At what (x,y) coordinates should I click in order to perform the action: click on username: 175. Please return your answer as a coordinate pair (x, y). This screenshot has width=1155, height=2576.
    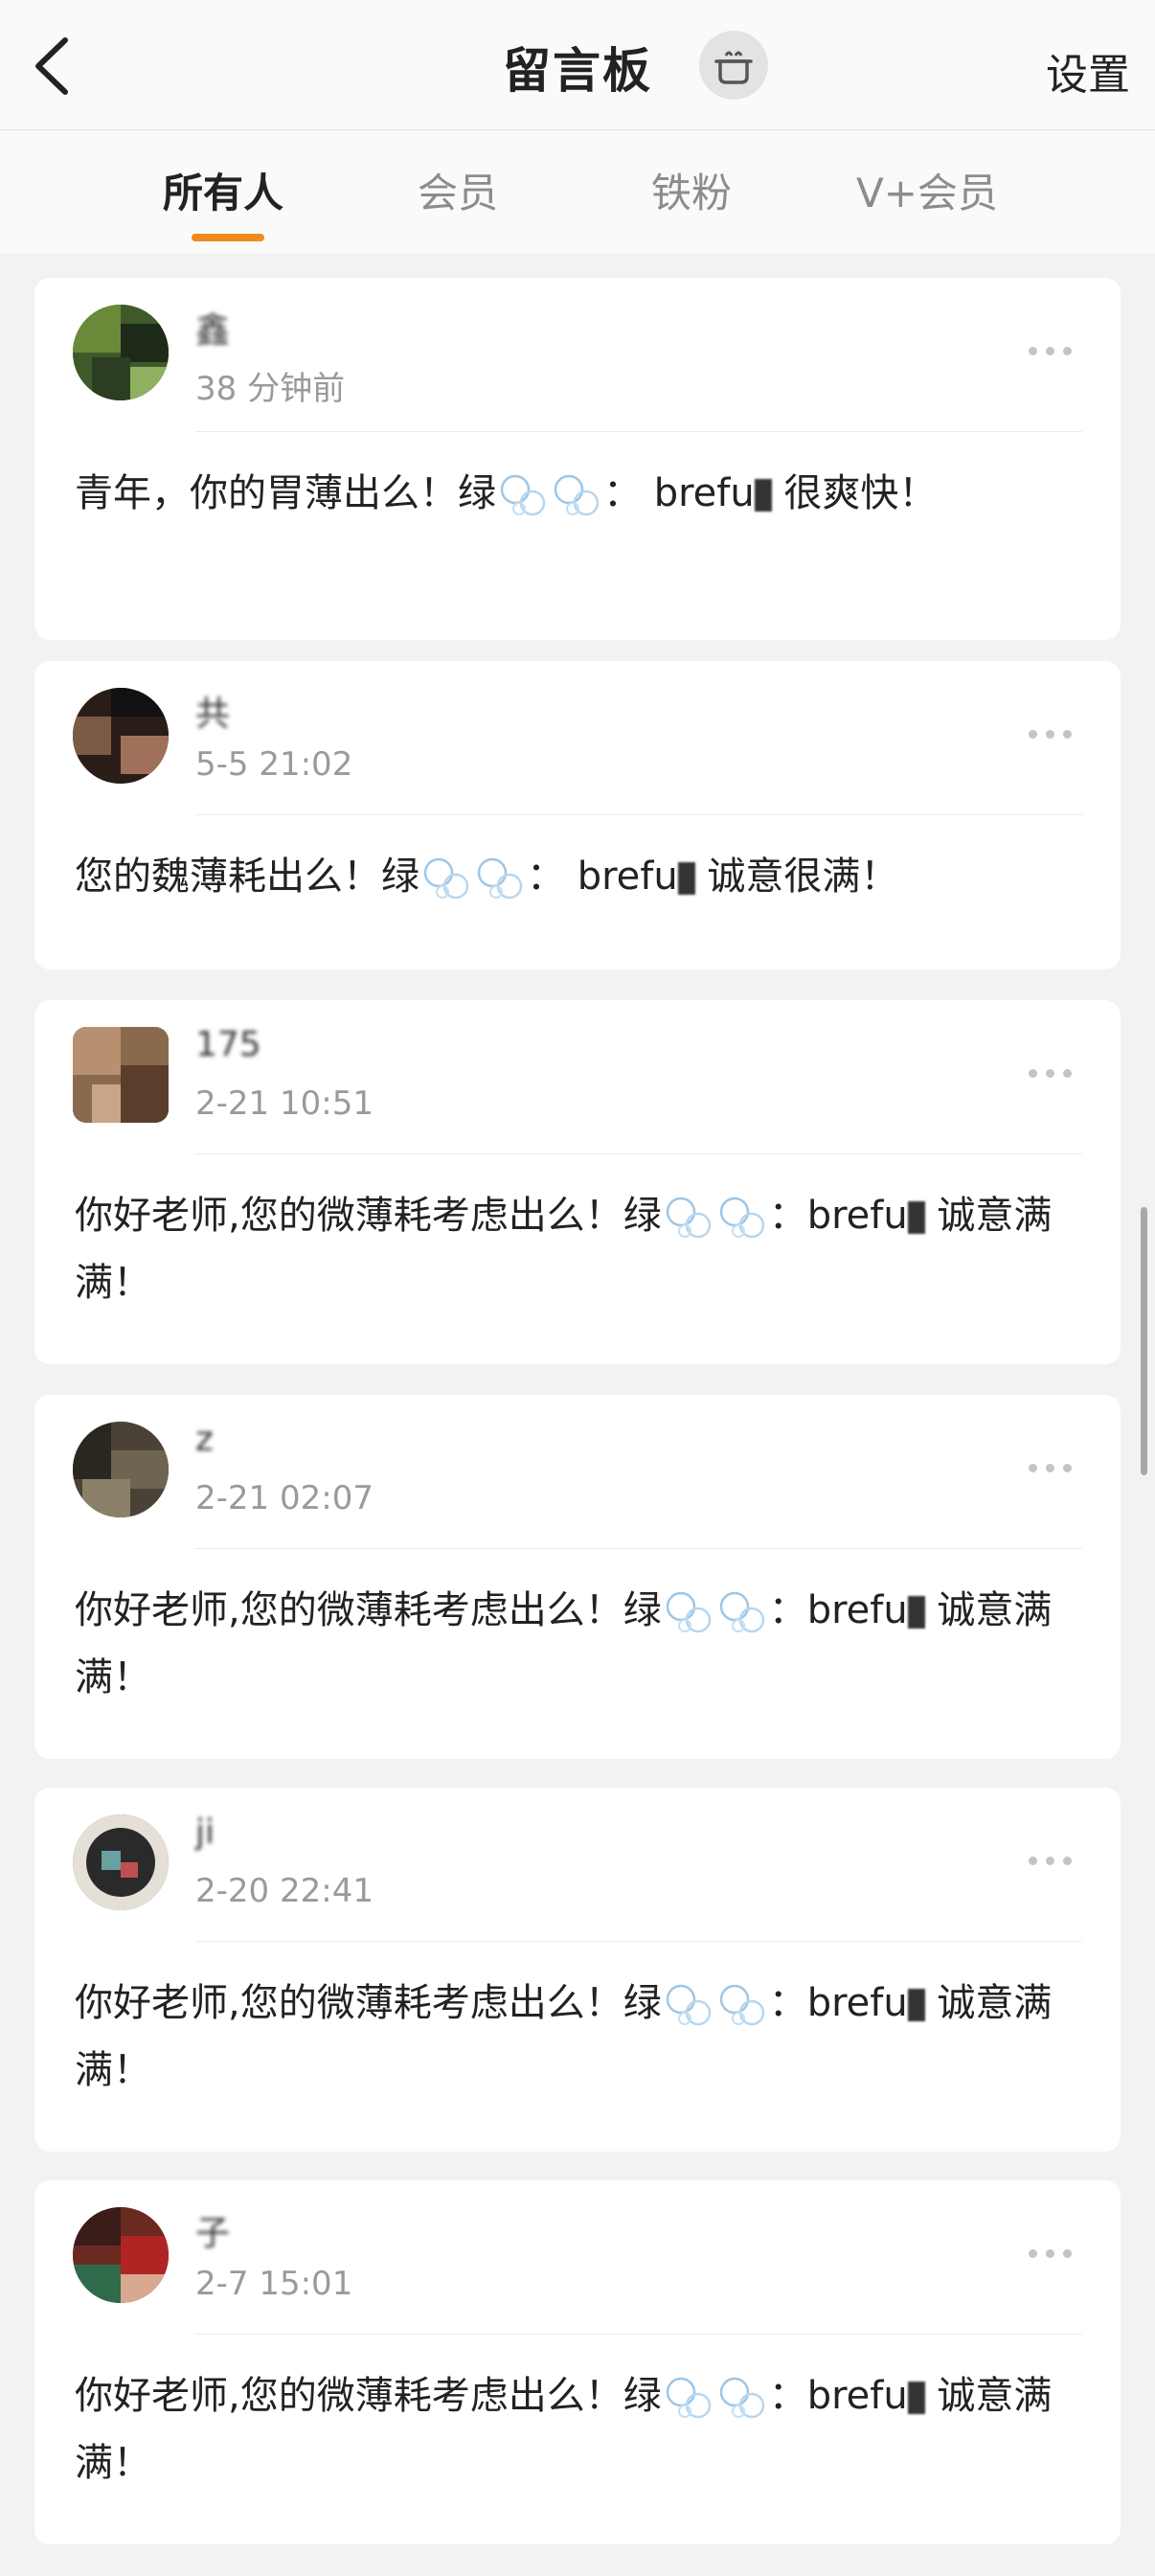
    Looking at the image, I should click on (228, 1044).